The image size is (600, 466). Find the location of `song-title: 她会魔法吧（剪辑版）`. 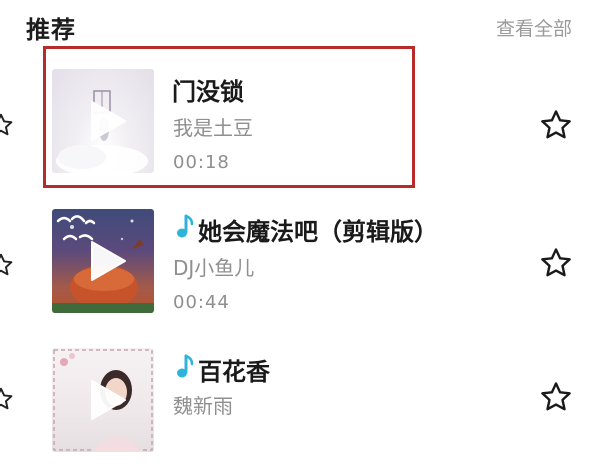

song-title: 她会魔法吧（剪辑版） is located at coordinates (318, 232).